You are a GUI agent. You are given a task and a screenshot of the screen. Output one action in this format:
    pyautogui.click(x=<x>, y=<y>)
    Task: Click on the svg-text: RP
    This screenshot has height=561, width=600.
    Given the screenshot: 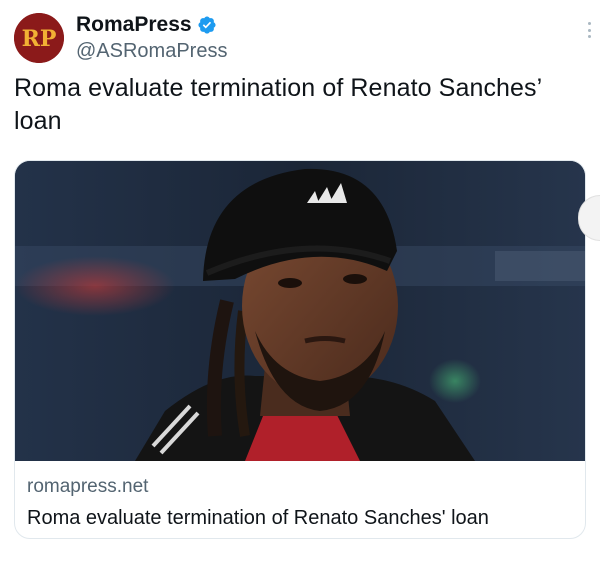 What is the action you would take?
    pyautogui.click(x=39, y=39)
    